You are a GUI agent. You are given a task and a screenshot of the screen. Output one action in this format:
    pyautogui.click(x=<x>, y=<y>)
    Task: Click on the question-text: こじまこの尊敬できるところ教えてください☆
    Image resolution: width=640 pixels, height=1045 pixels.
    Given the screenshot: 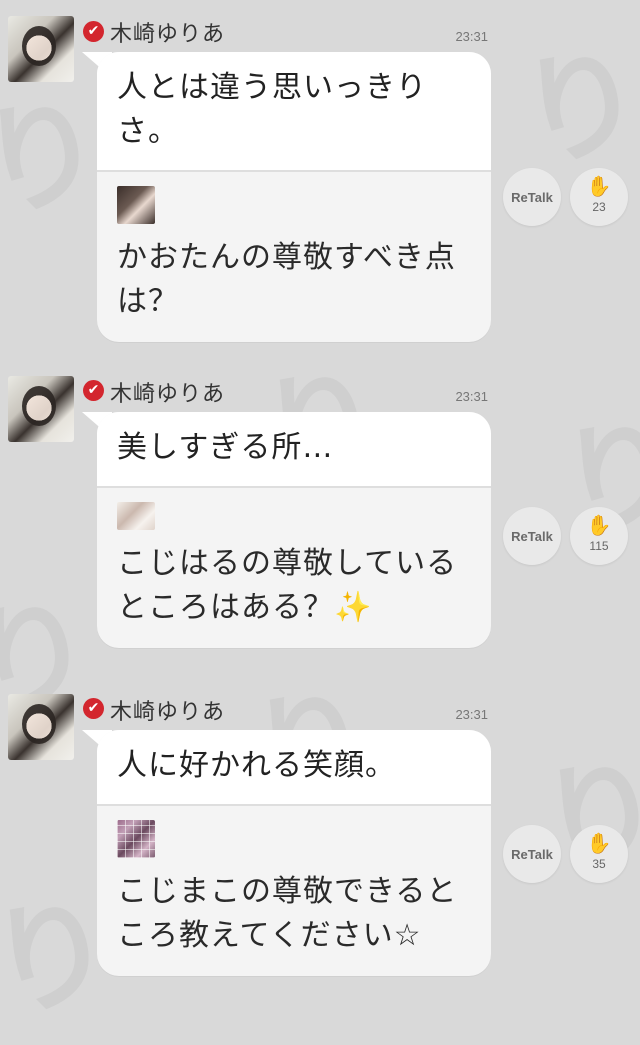 What is the action you would take?
    pyautogui.click(x=287, y=913)
    